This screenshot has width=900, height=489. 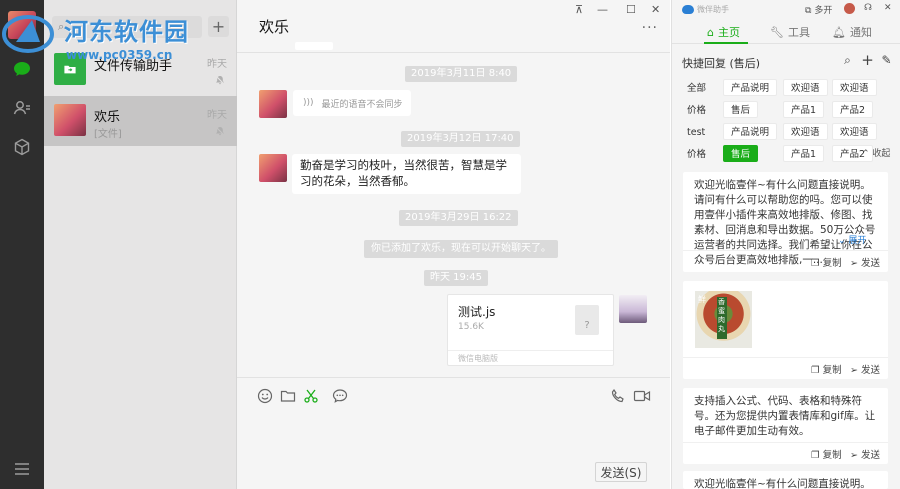 I want to click on watermark-url: www.pc0359.cn, so click(x=119, y=55).